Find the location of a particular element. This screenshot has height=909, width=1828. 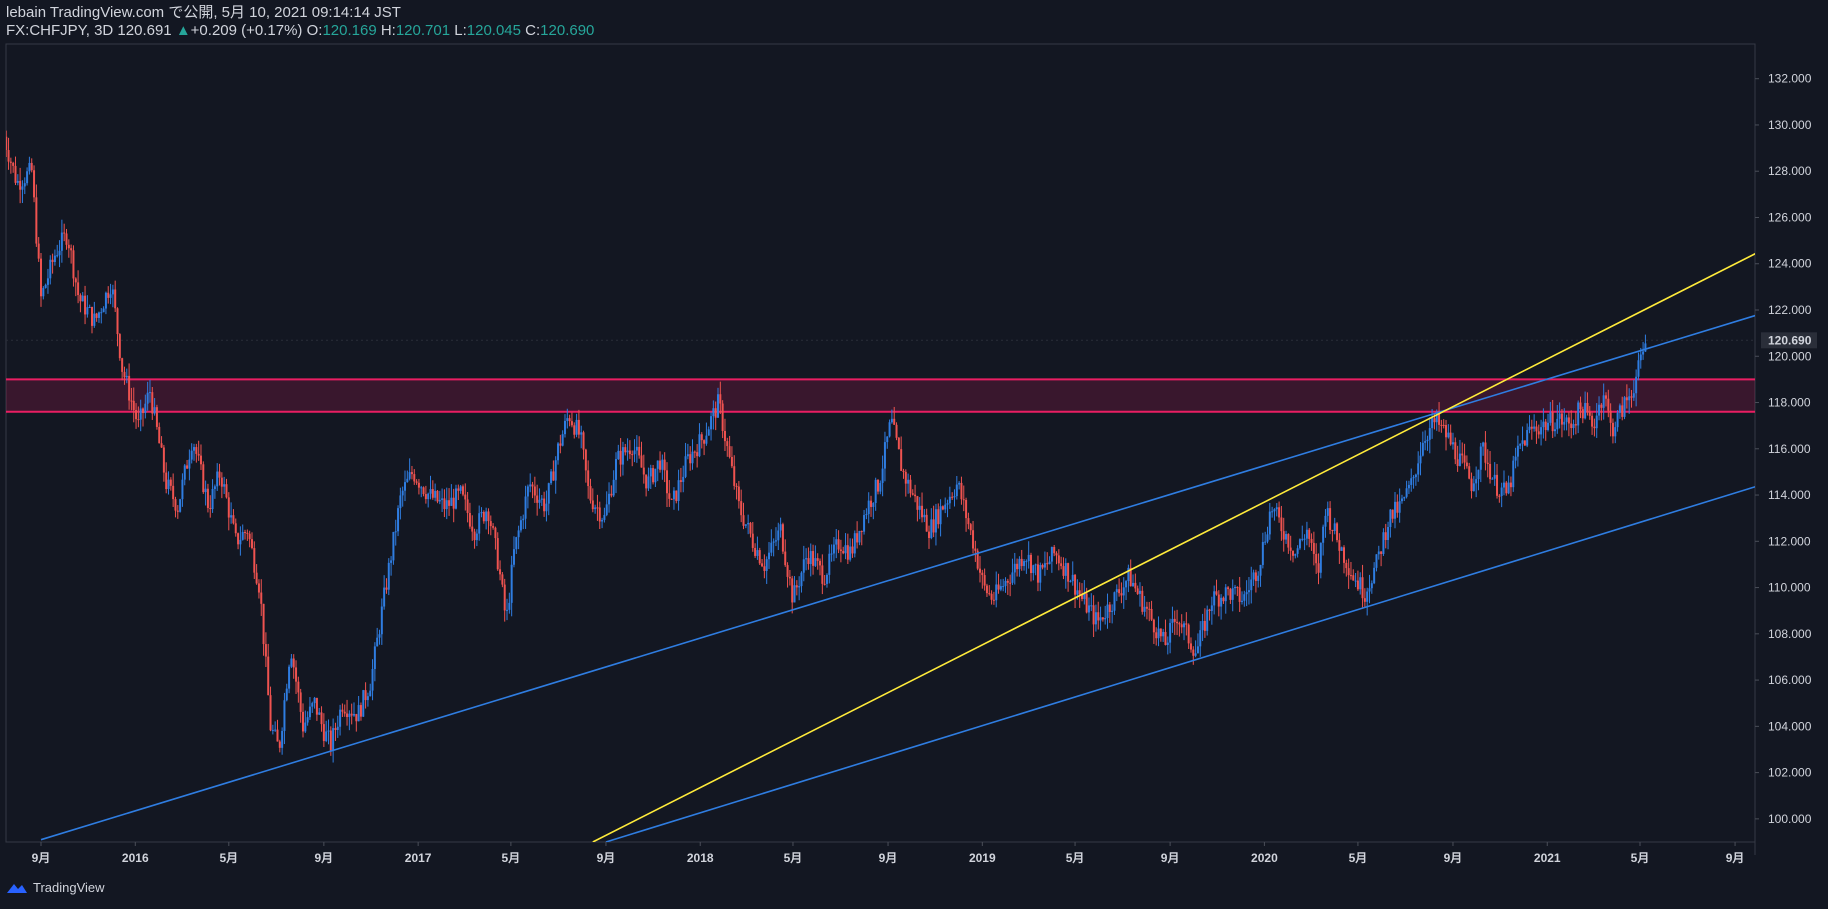

footer-brand: TradingView is located at coordinates (55, 887).